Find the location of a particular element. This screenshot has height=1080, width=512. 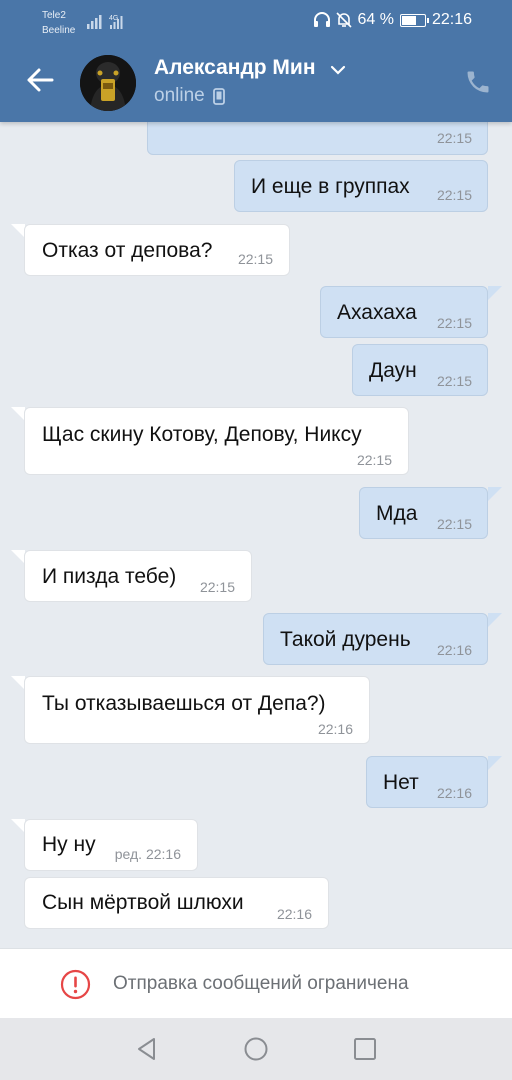

restriction-text: Отправка сообщений ограничена is located at coordinates (261, 983).